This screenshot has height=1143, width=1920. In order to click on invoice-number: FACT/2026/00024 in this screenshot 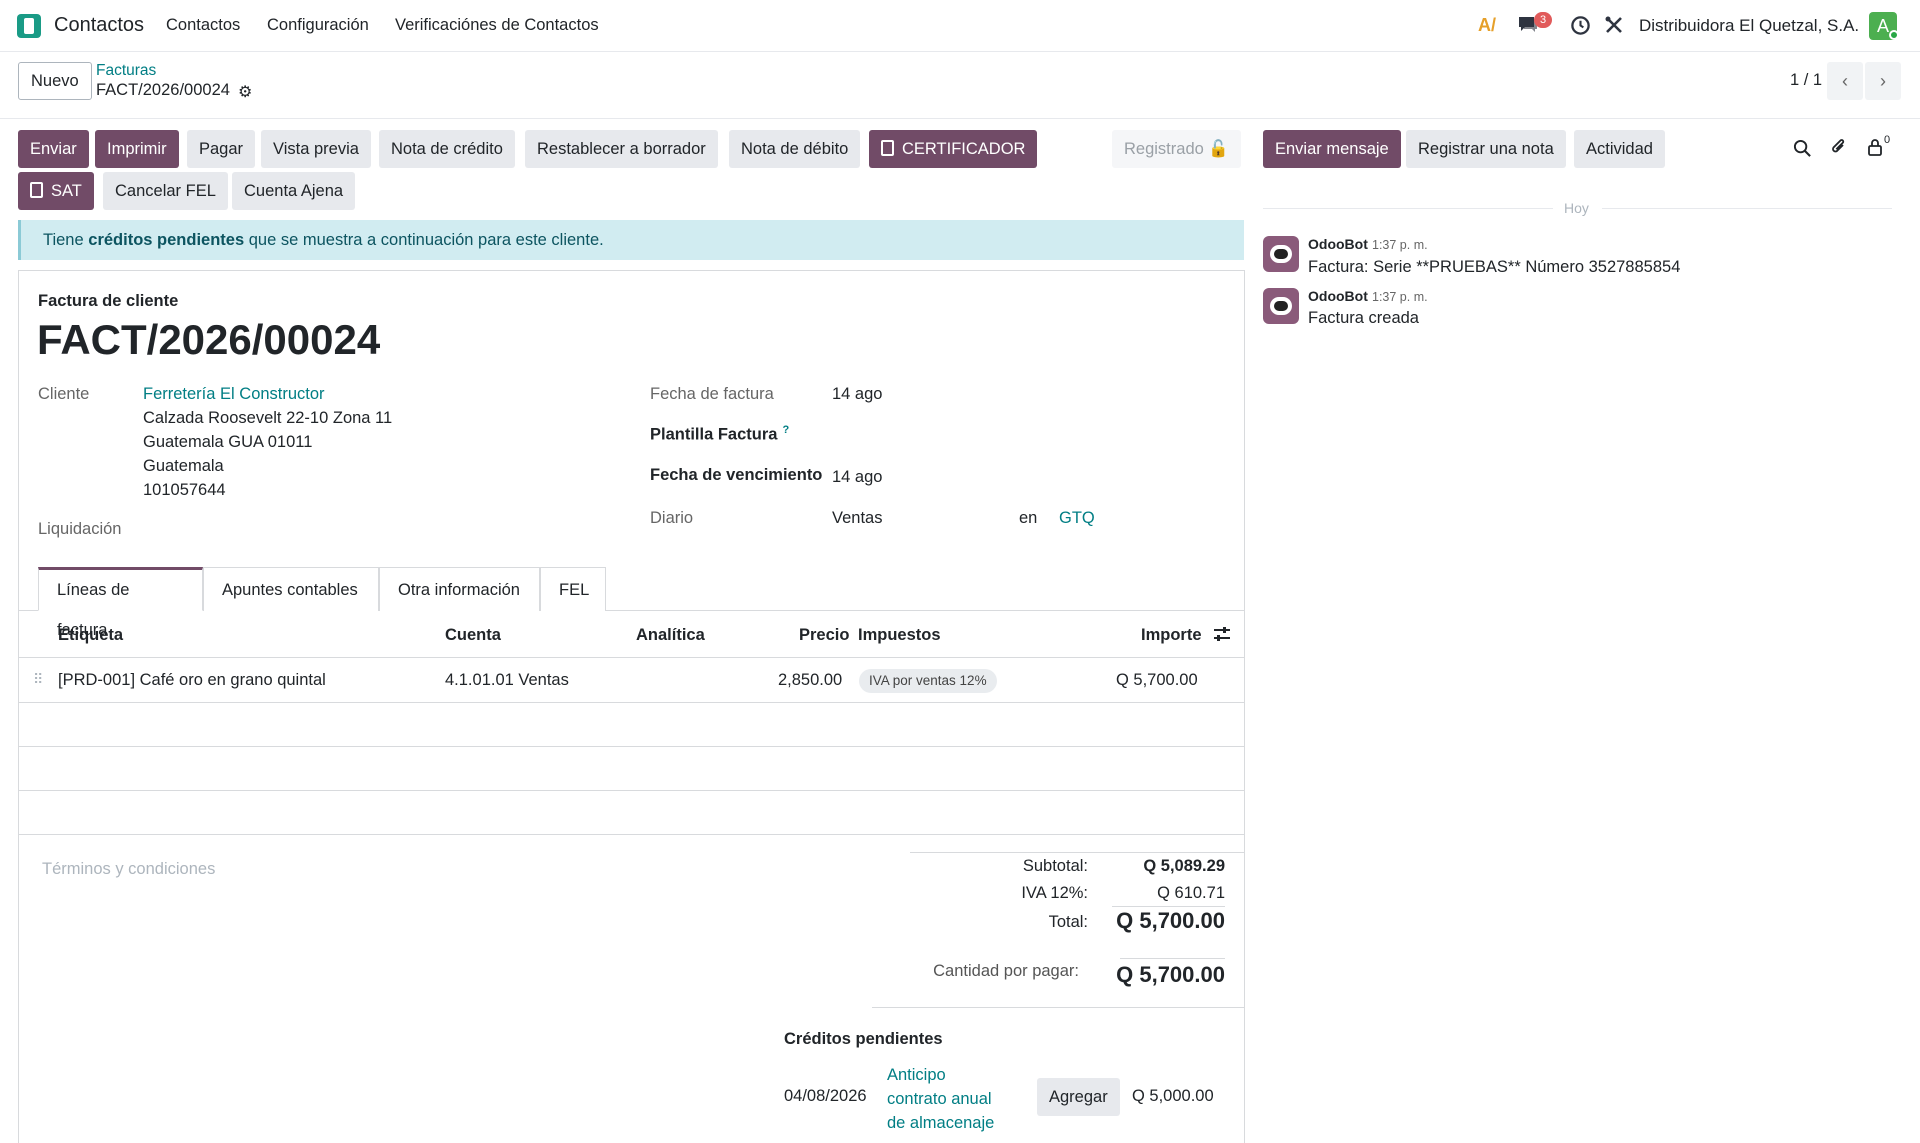, I will do `click(209, 339)`.